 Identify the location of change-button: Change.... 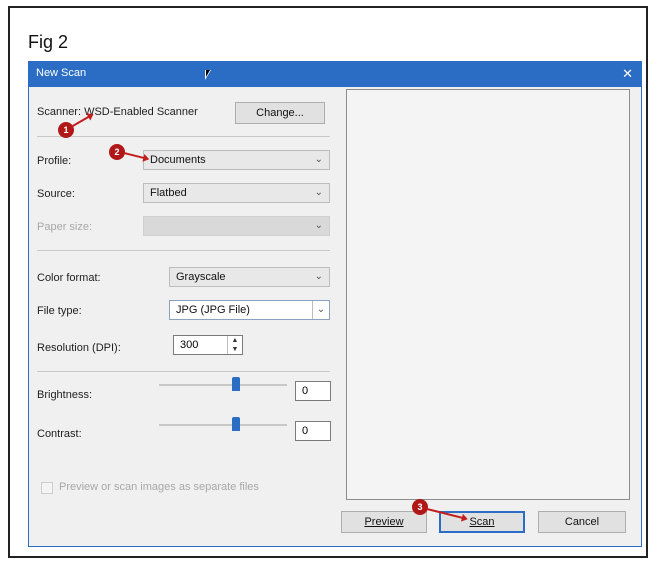
(280, 113).